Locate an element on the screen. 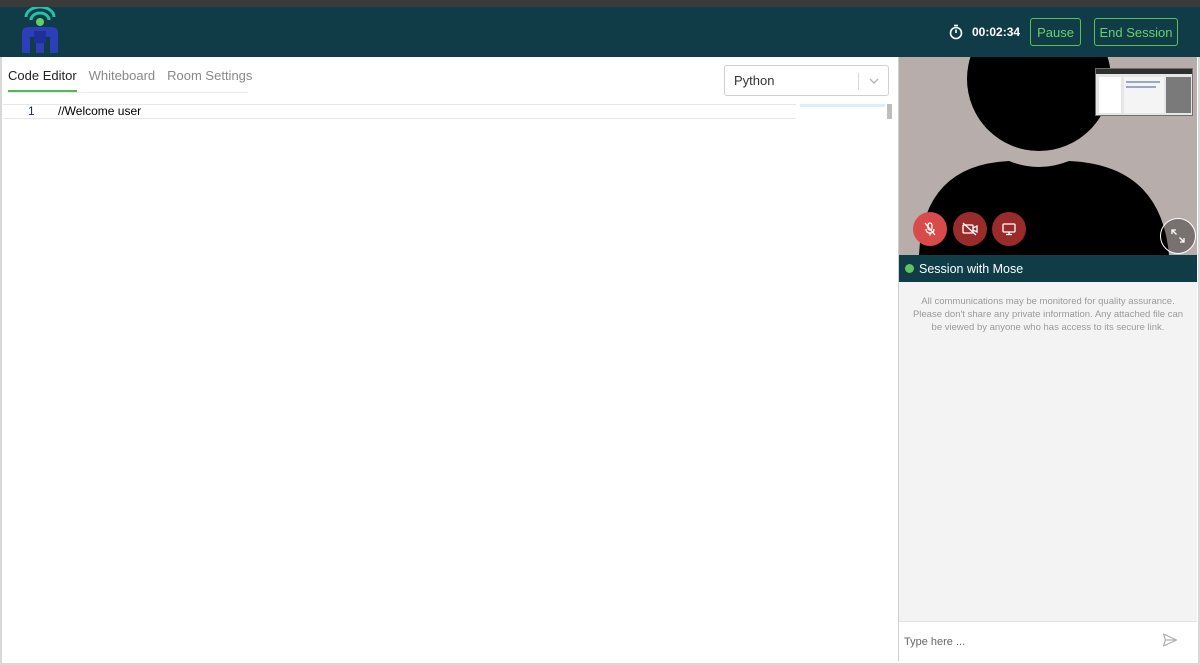  tab-whiteboard: Whiteboard is located at coordinates (122, 76).